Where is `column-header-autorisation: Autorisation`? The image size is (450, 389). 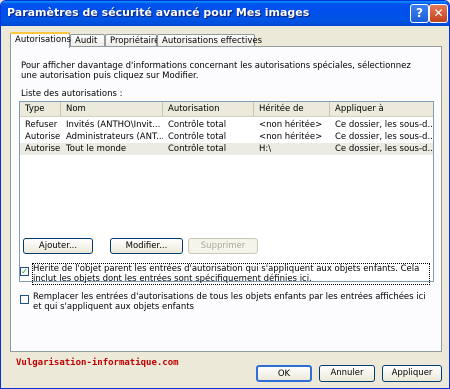
column-header-autorisation: Autorisation is located at coordinates (208, 109).